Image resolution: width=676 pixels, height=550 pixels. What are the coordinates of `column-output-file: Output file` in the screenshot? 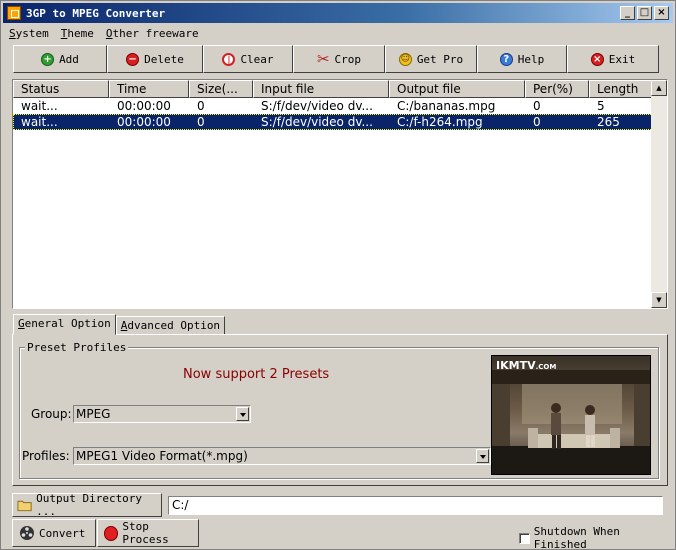 It's located at (457, 89).